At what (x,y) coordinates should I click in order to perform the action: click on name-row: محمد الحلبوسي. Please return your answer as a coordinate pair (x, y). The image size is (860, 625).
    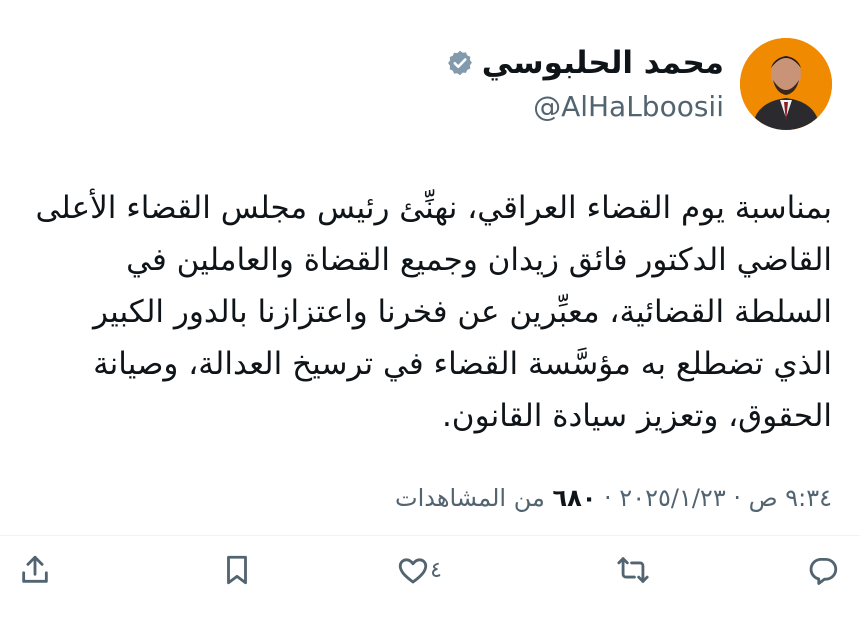
    Looking at the image, I should click on (585, 63).